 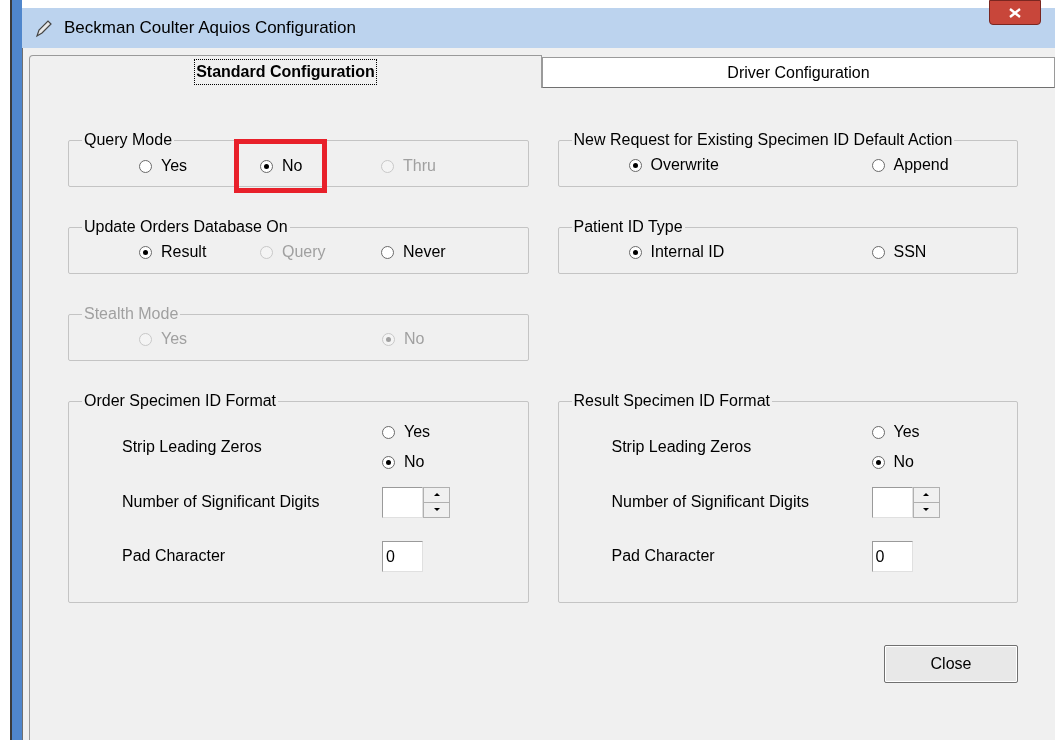 What do you see at coordinates (798, 72) in the screenshot?
I see `tab: Driver Configuration` at bounding box center [798, 72].